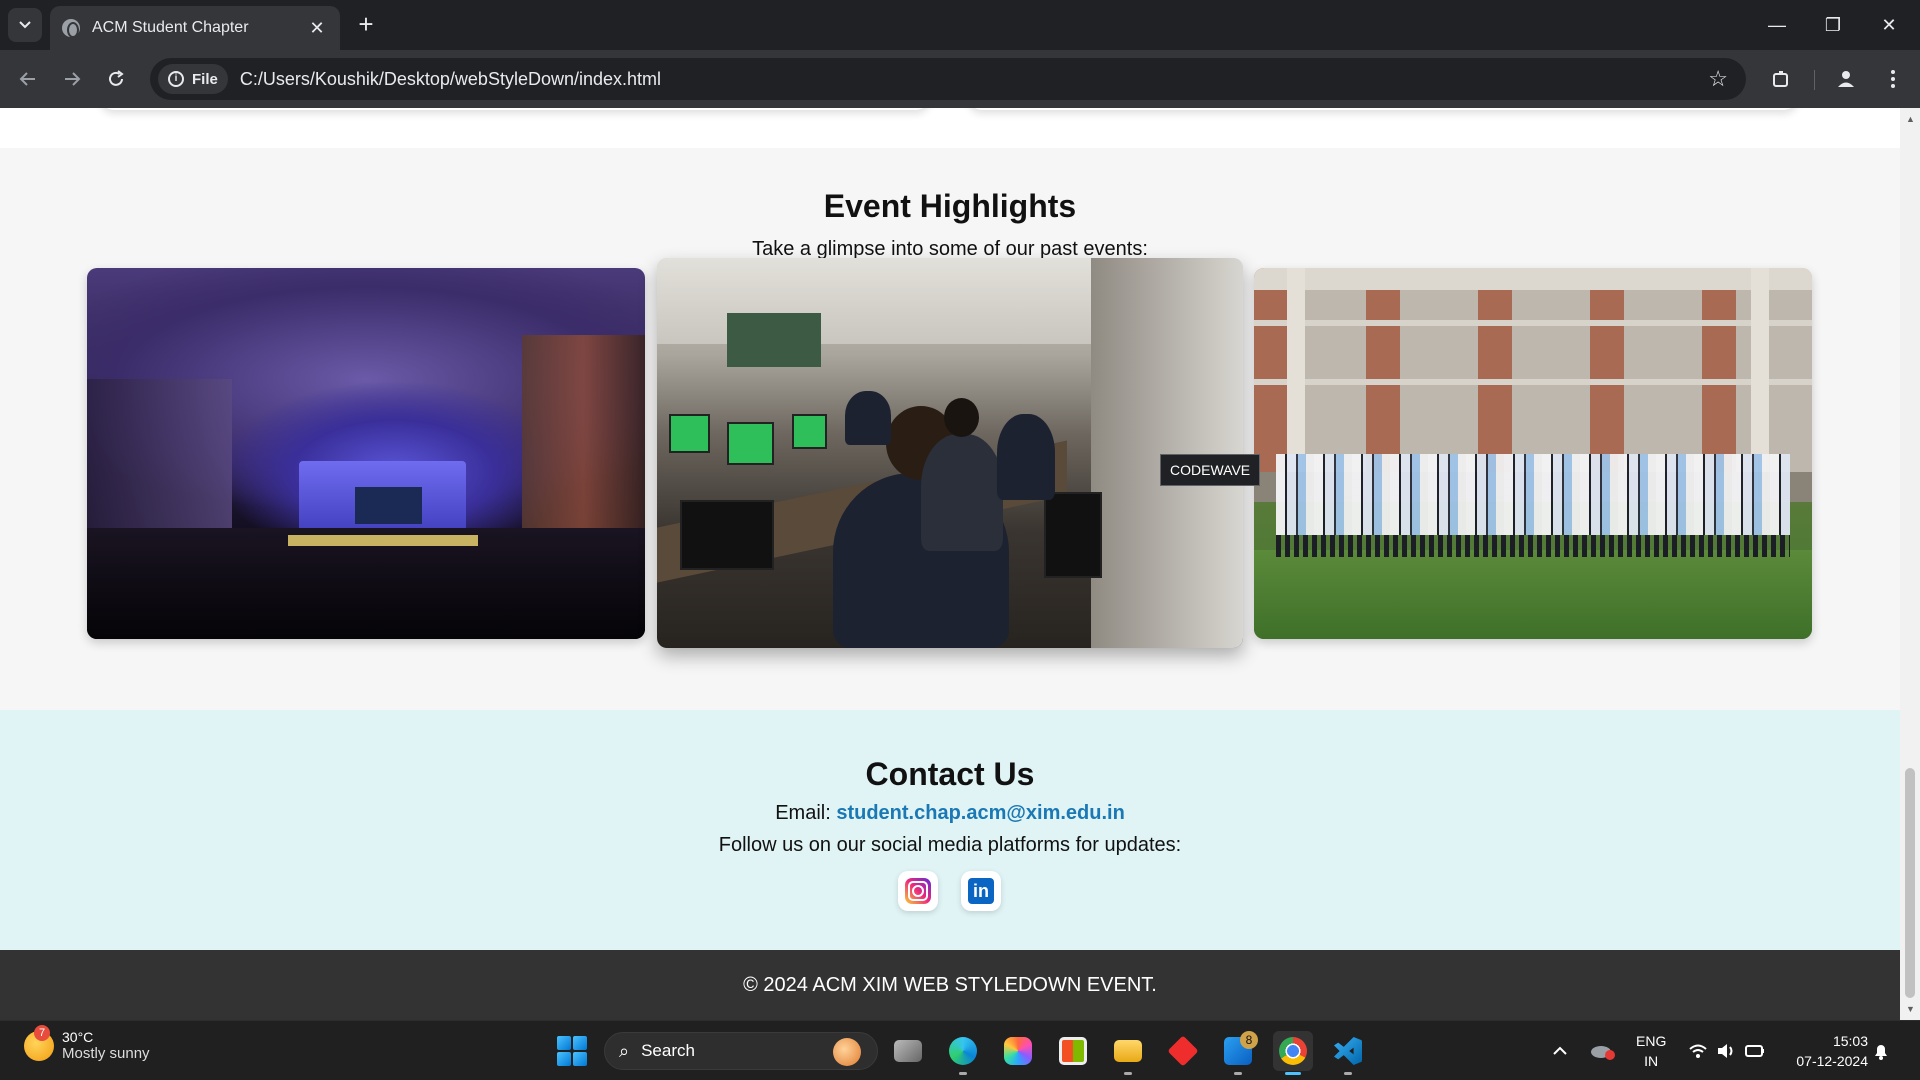 The height and width of the screenshot is (1080, 1920). I want to click on store-icon, so click(1073, 1051).